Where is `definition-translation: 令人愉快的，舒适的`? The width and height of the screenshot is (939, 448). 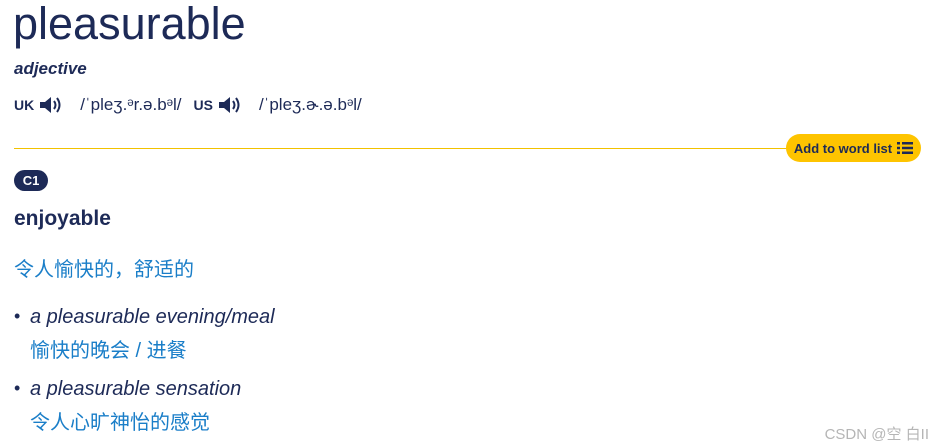
definition-translation: 令人愉快的，舒适的 is located at coordinates (104, 270).